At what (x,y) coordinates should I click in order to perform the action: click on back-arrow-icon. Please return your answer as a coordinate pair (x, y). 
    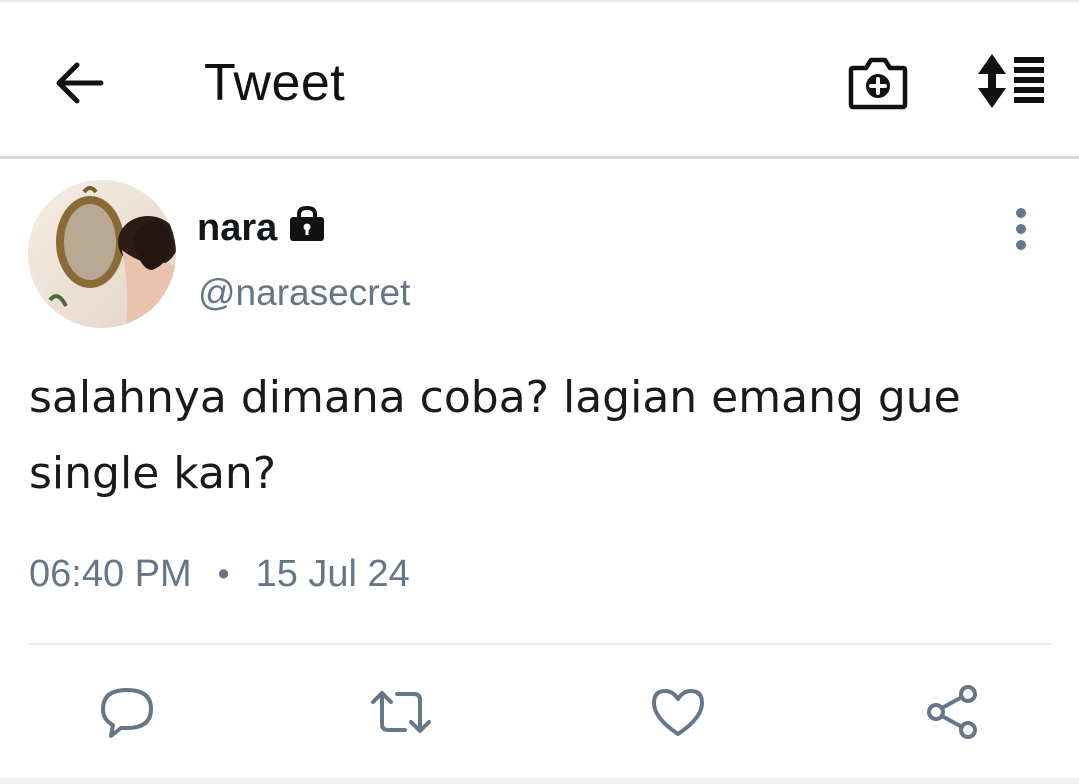
    Looking at the image, I should click on (80, 83).